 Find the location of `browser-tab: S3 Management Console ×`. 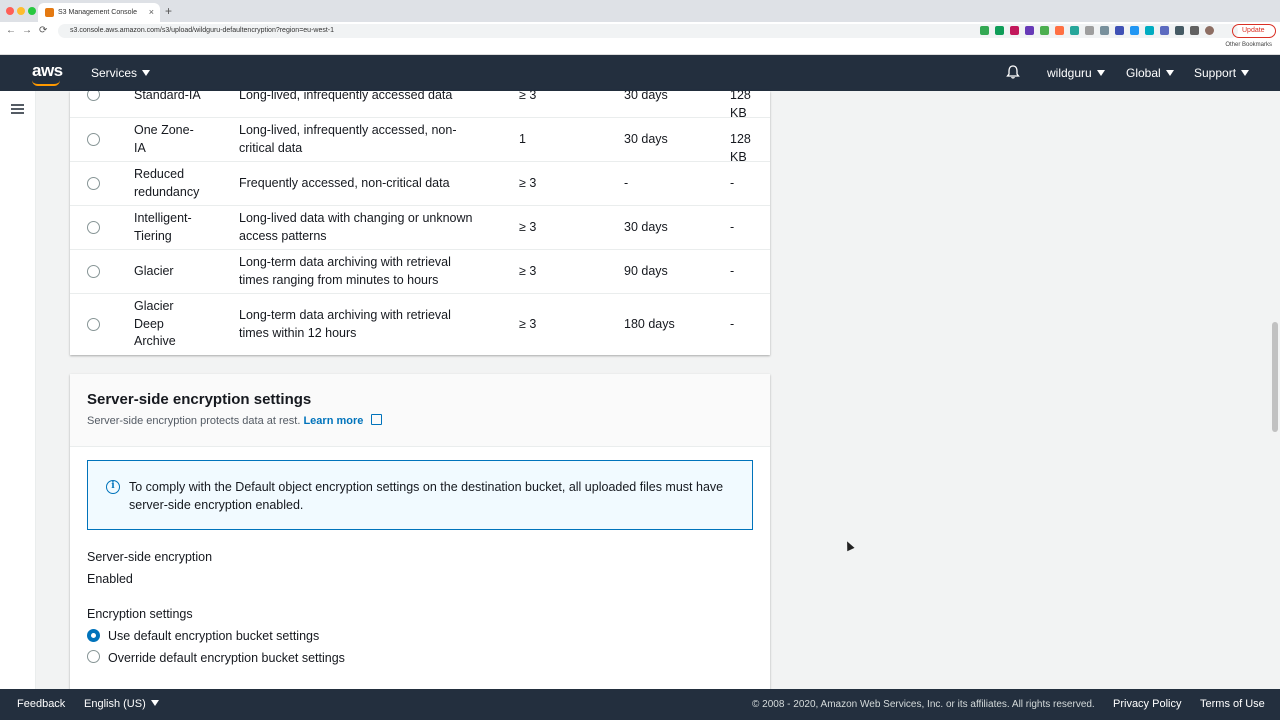

browser-tab: S3 Management Console × is located at coordinates (99, 12).